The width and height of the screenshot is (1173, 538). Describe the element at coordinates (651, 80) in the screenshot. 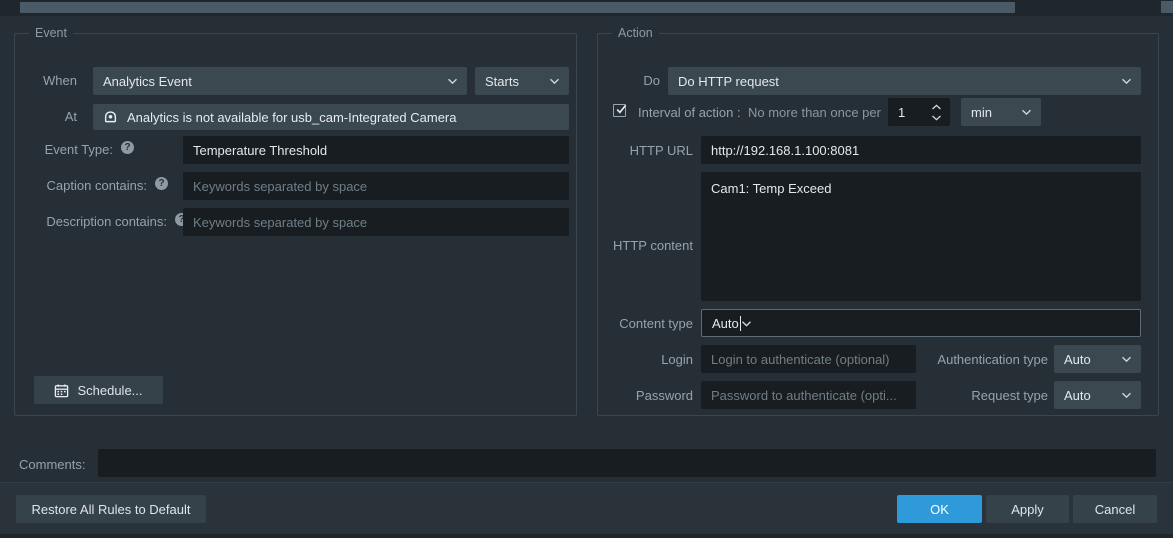

I see `do-label: Do` at that location.